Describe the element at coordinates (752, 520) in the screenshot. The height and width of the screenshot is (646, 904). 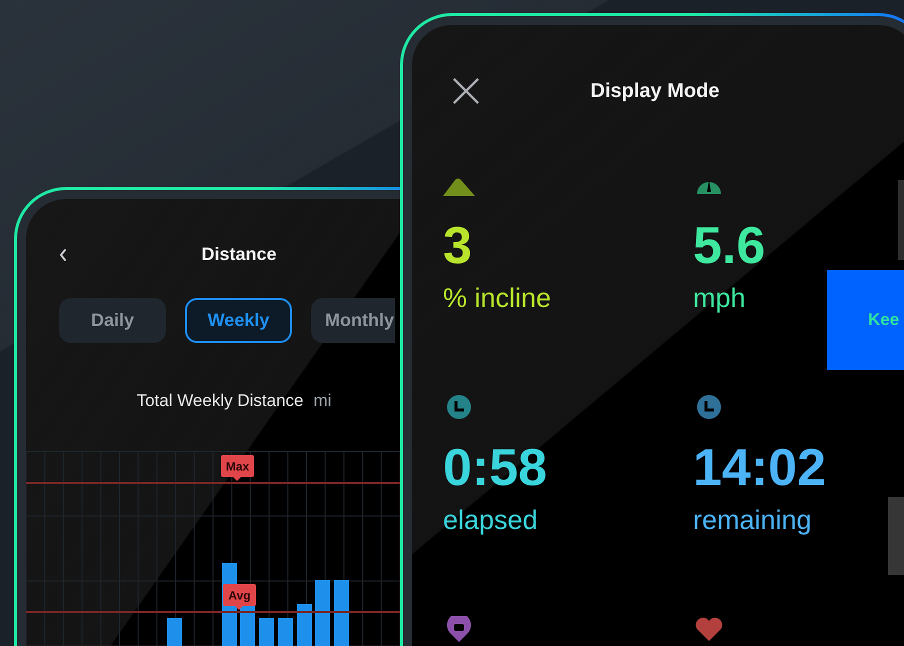
I see `metric-unit: remaining` at that location.